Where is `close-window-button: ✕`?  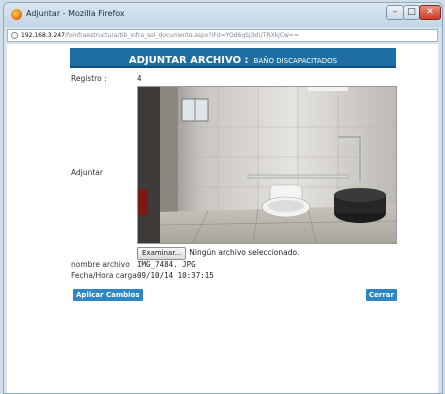 close-window-button: ✕ is located at coordinates (430, 12).